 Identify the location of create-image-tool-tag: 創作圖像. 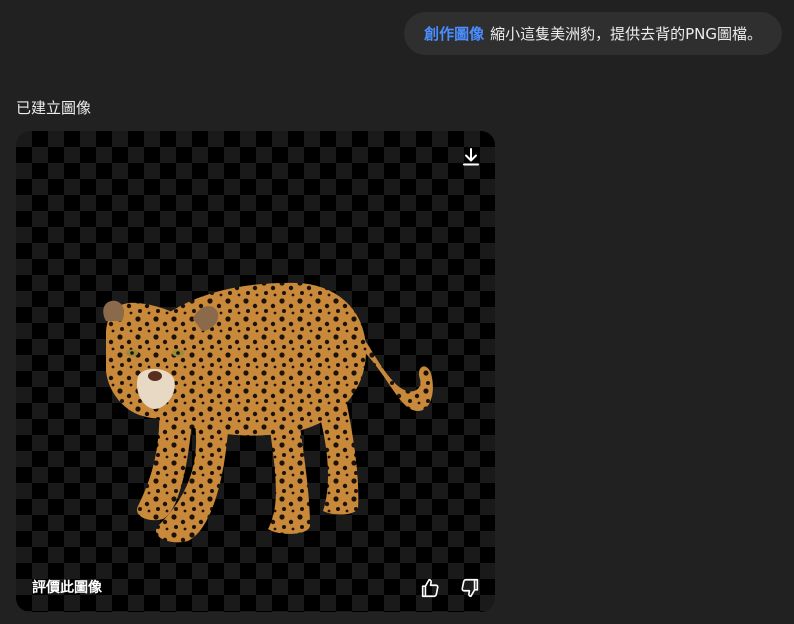
(454, 33).